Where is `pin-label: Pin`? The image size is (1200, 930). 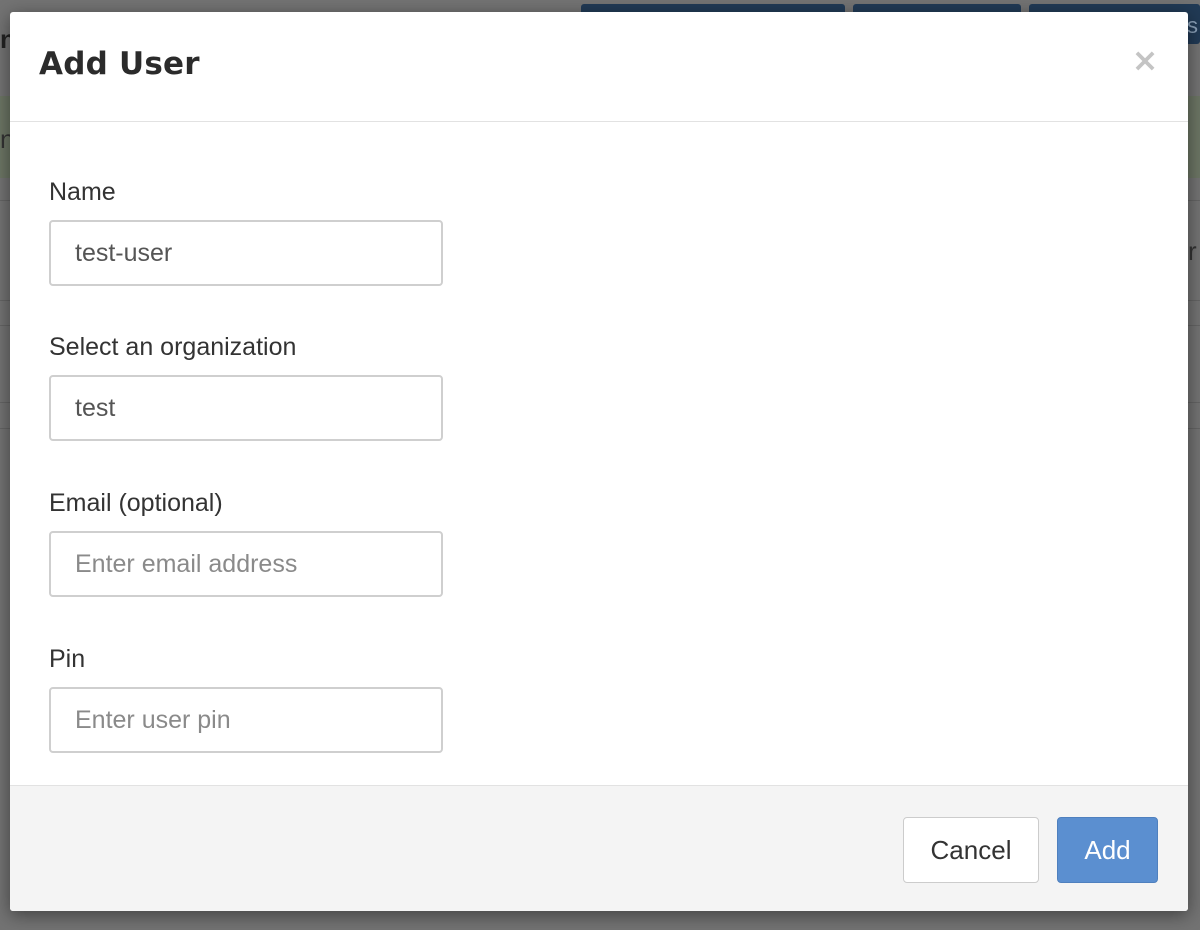 pin-label: Pin is located at coordinates (67, 659).